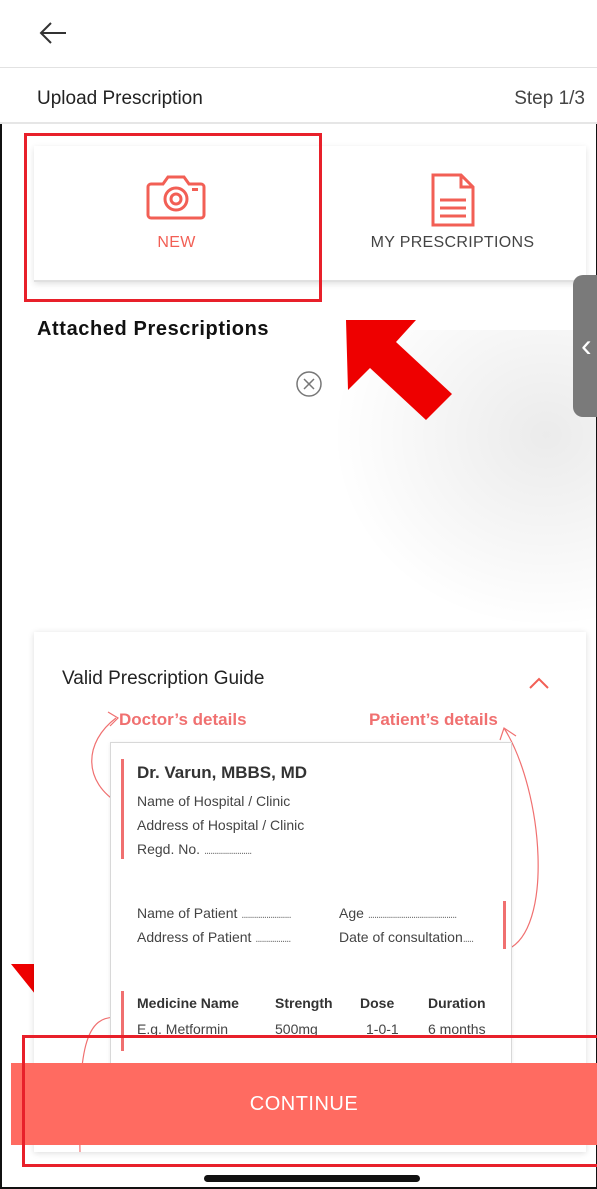 The width and height of the screenshot is (597, 1189). I want to click on attached-prescriptions-title: Attached Prescriptions, so click(153, 329).